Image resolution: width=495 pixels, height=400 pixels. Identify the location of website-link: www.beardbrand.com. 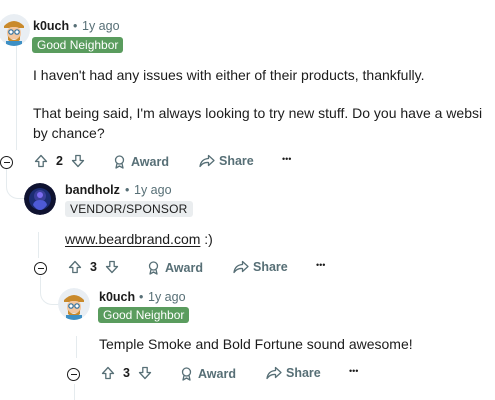
(132, 239).